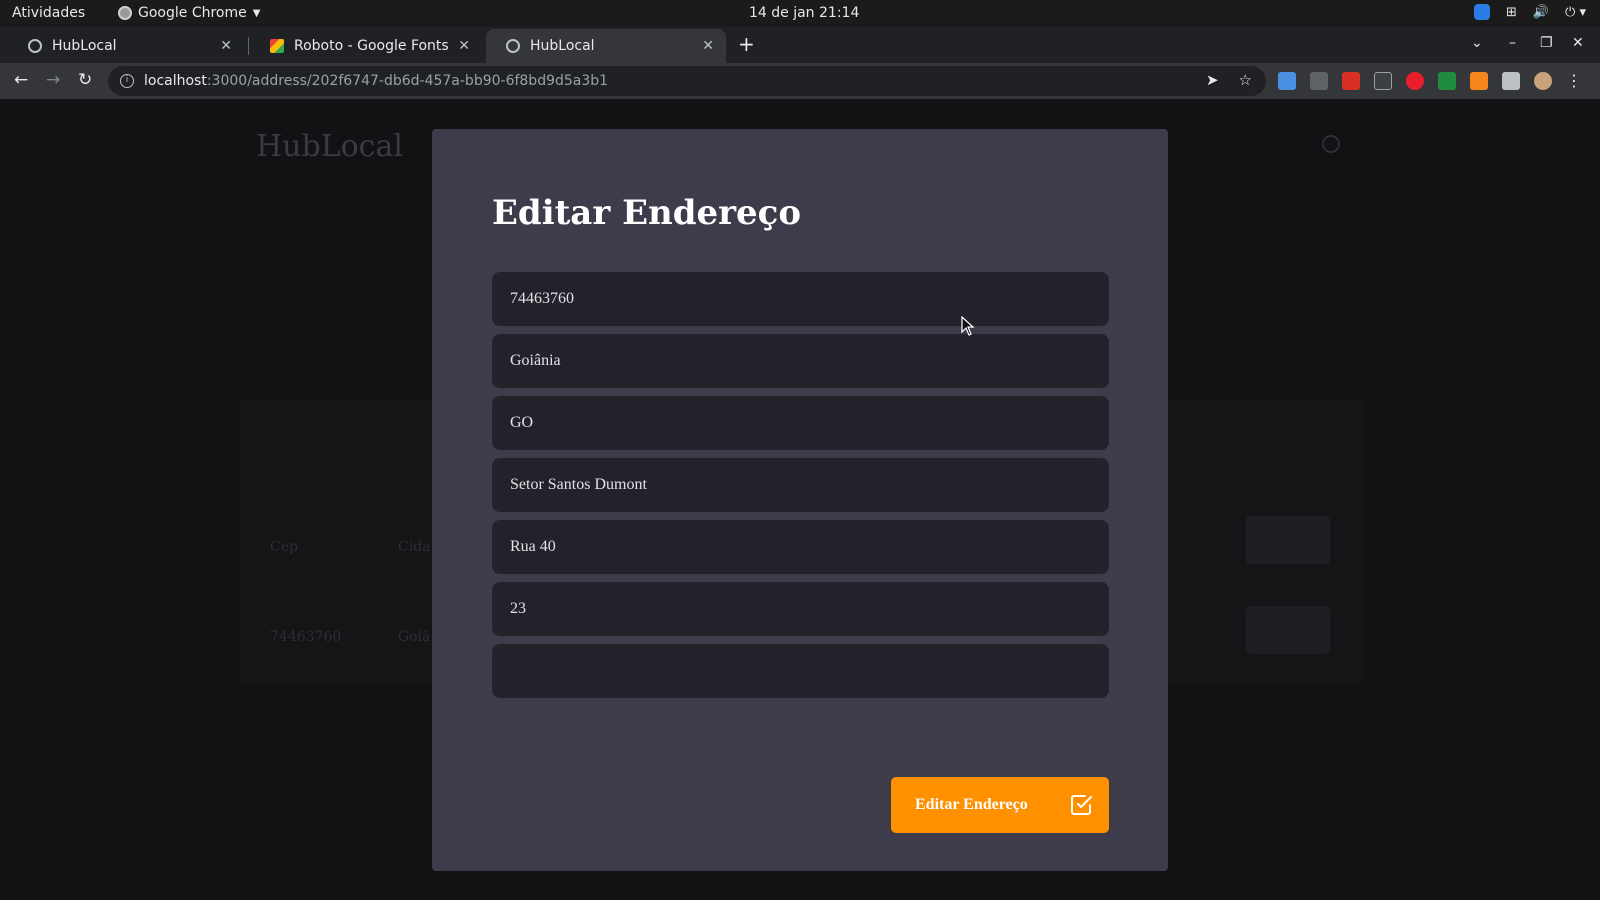 The image size is (1600, 900). Describe the element at coordinates (329, 146) in the screenshot. I see `brand-logo: HubLocal` at that location.